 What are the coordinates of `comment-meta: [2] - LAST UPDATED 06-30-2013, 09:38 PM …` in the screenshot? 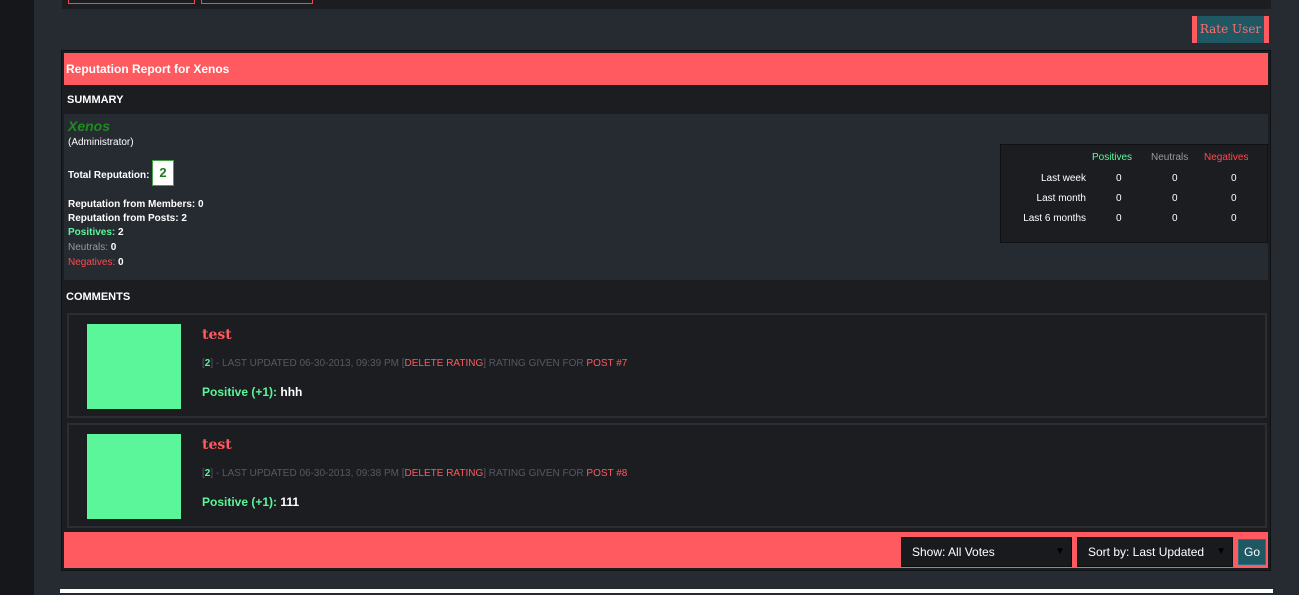 It's located at (415, 473).